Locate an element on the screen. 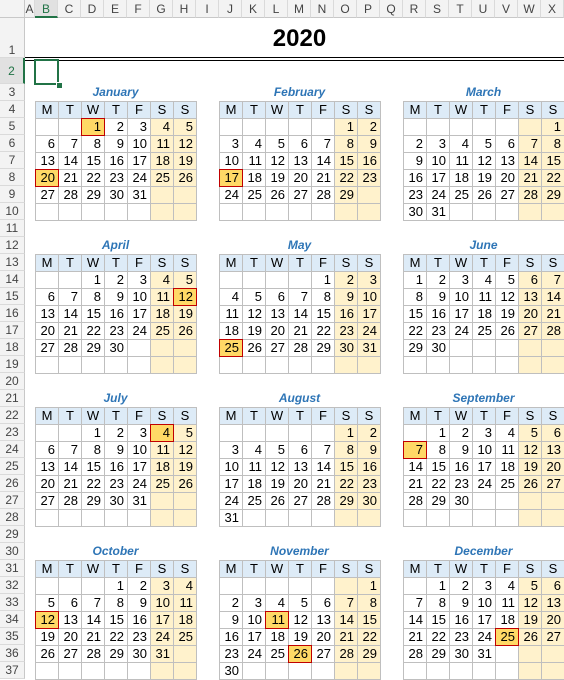 Image resolution: width=564 pixels, height=680 pixels. day-cell: 14 is located at coordinates (70, 314).